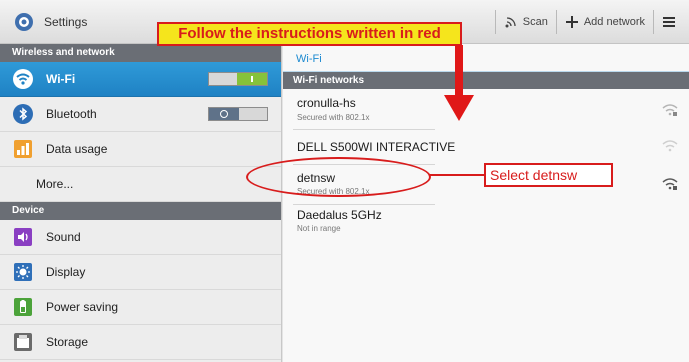  I want to click on section-header-wifi-networks: Wi-Fi networks, so click(486, 80).